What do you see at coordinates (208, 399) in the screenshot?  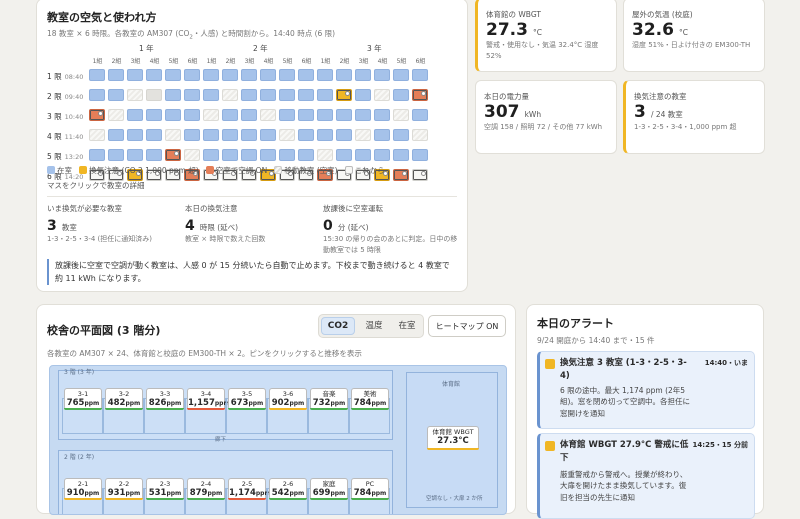 I see `room-co2-pin: 3-4 1,157ppm` at bounding box center [208, 399].